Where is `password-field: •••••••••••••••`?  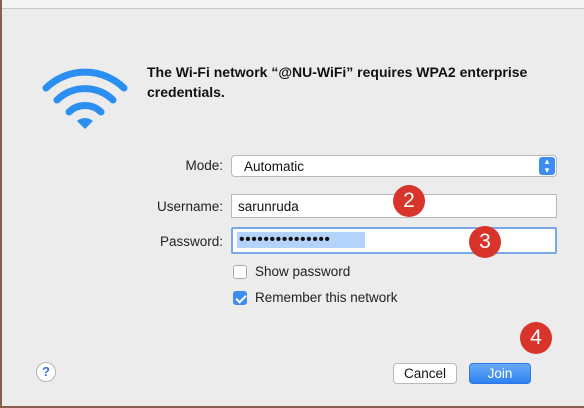
password-field: ••••••••••••••• is located at coordinates (394, 240).